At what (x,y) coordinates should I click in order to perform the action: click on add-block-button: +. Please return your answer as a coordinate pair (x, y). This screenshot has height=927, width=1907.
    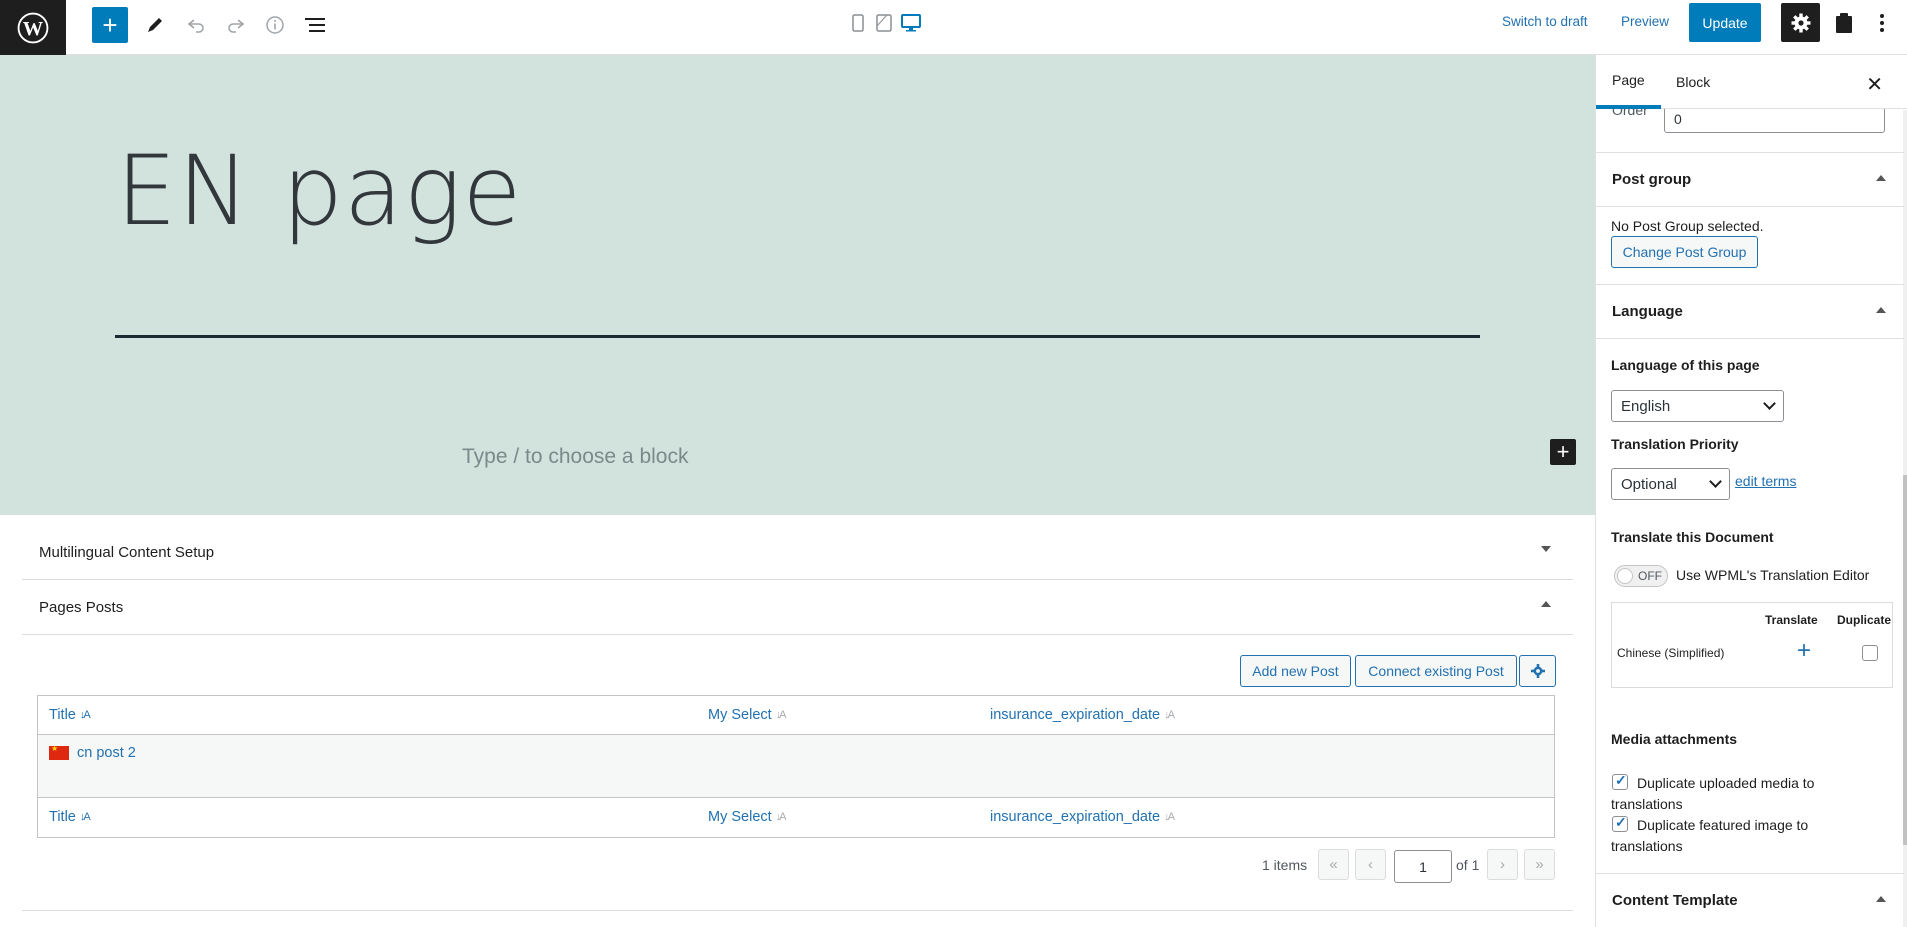
    Looking at the image, I should click on (110, 25).